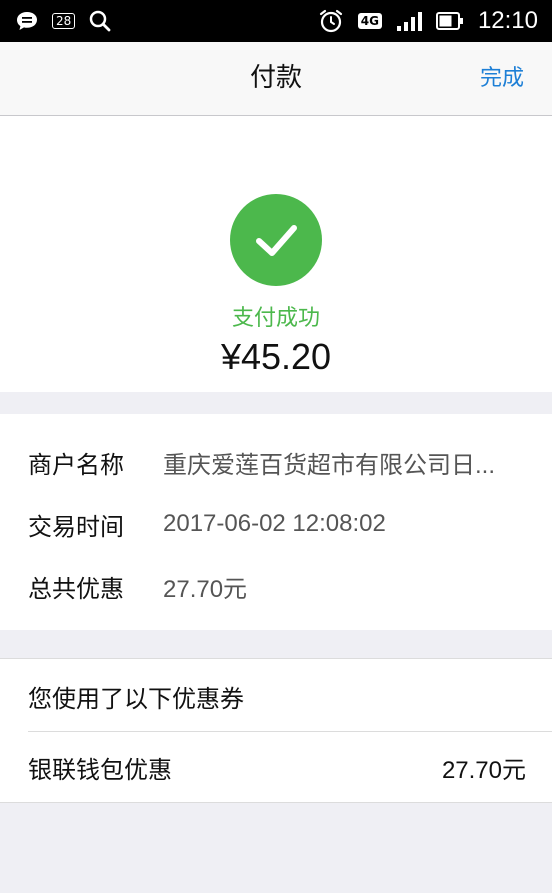  What do you see at coordinates (76, 526) in the screenshot?
I see `detail-label: 交易时间` at bounding box center [76, 526].